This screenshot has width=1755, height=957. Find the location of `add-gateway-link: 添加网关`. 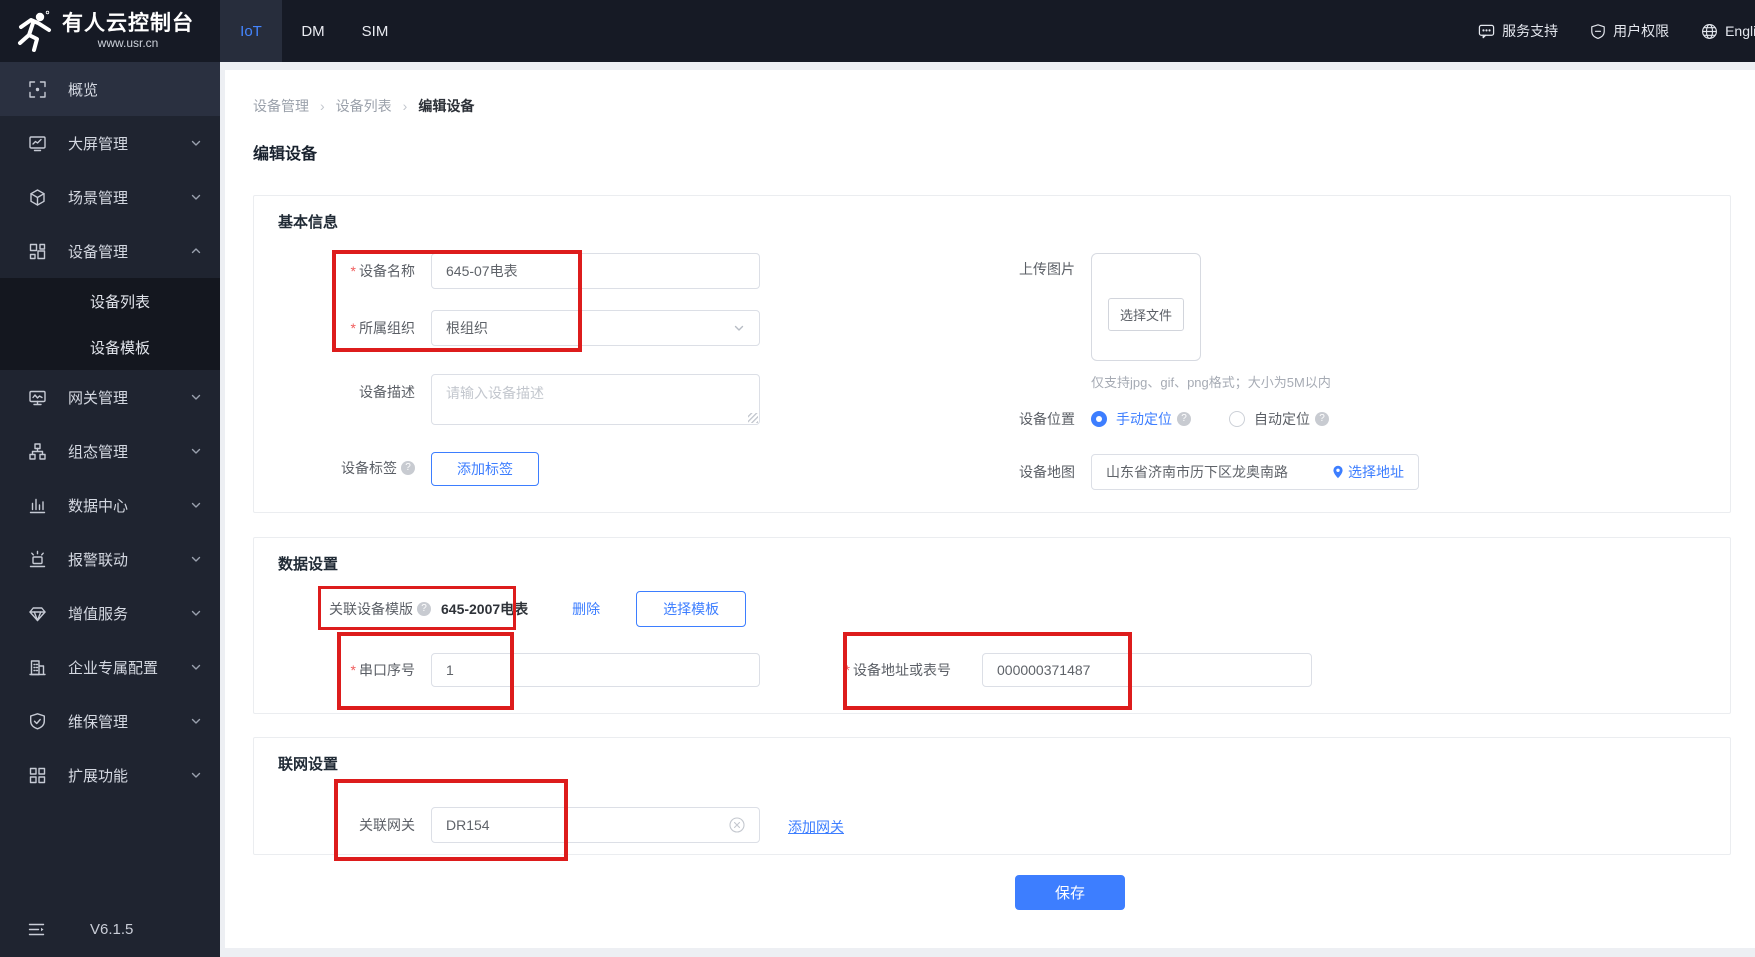

add-gateway-link: 添加网关 is located at coordinates (816, 827).